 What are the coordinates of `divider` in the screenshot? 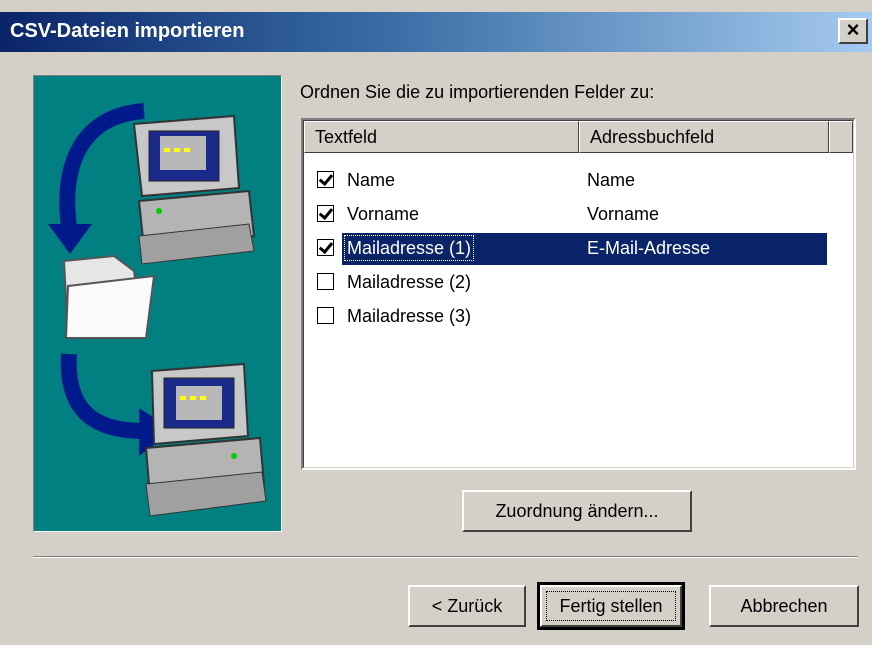 It's located at (445, 557).